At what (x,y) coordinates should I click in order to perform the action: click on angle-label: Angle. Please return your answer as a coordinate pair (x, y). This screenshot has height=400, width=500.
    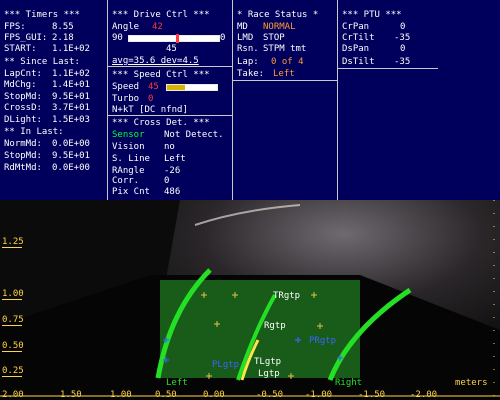
    Looking at the image, I should click on (126, 27).